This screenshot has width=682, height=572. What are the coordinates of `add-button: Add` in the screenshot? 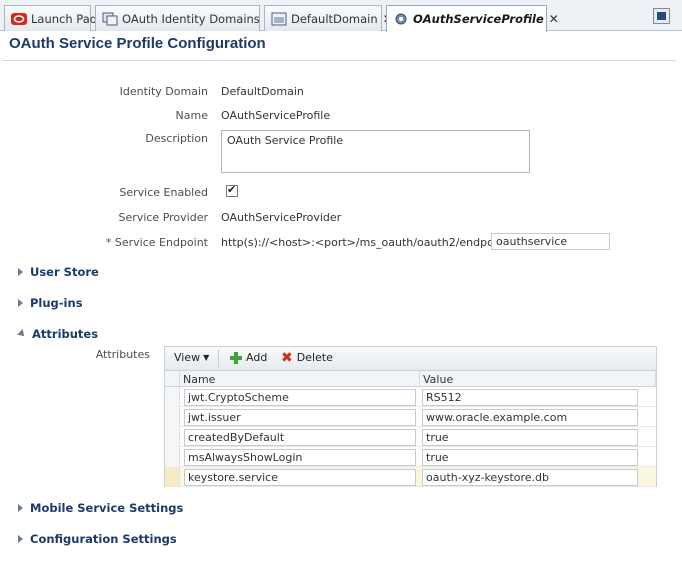 It's located at (248, 357).